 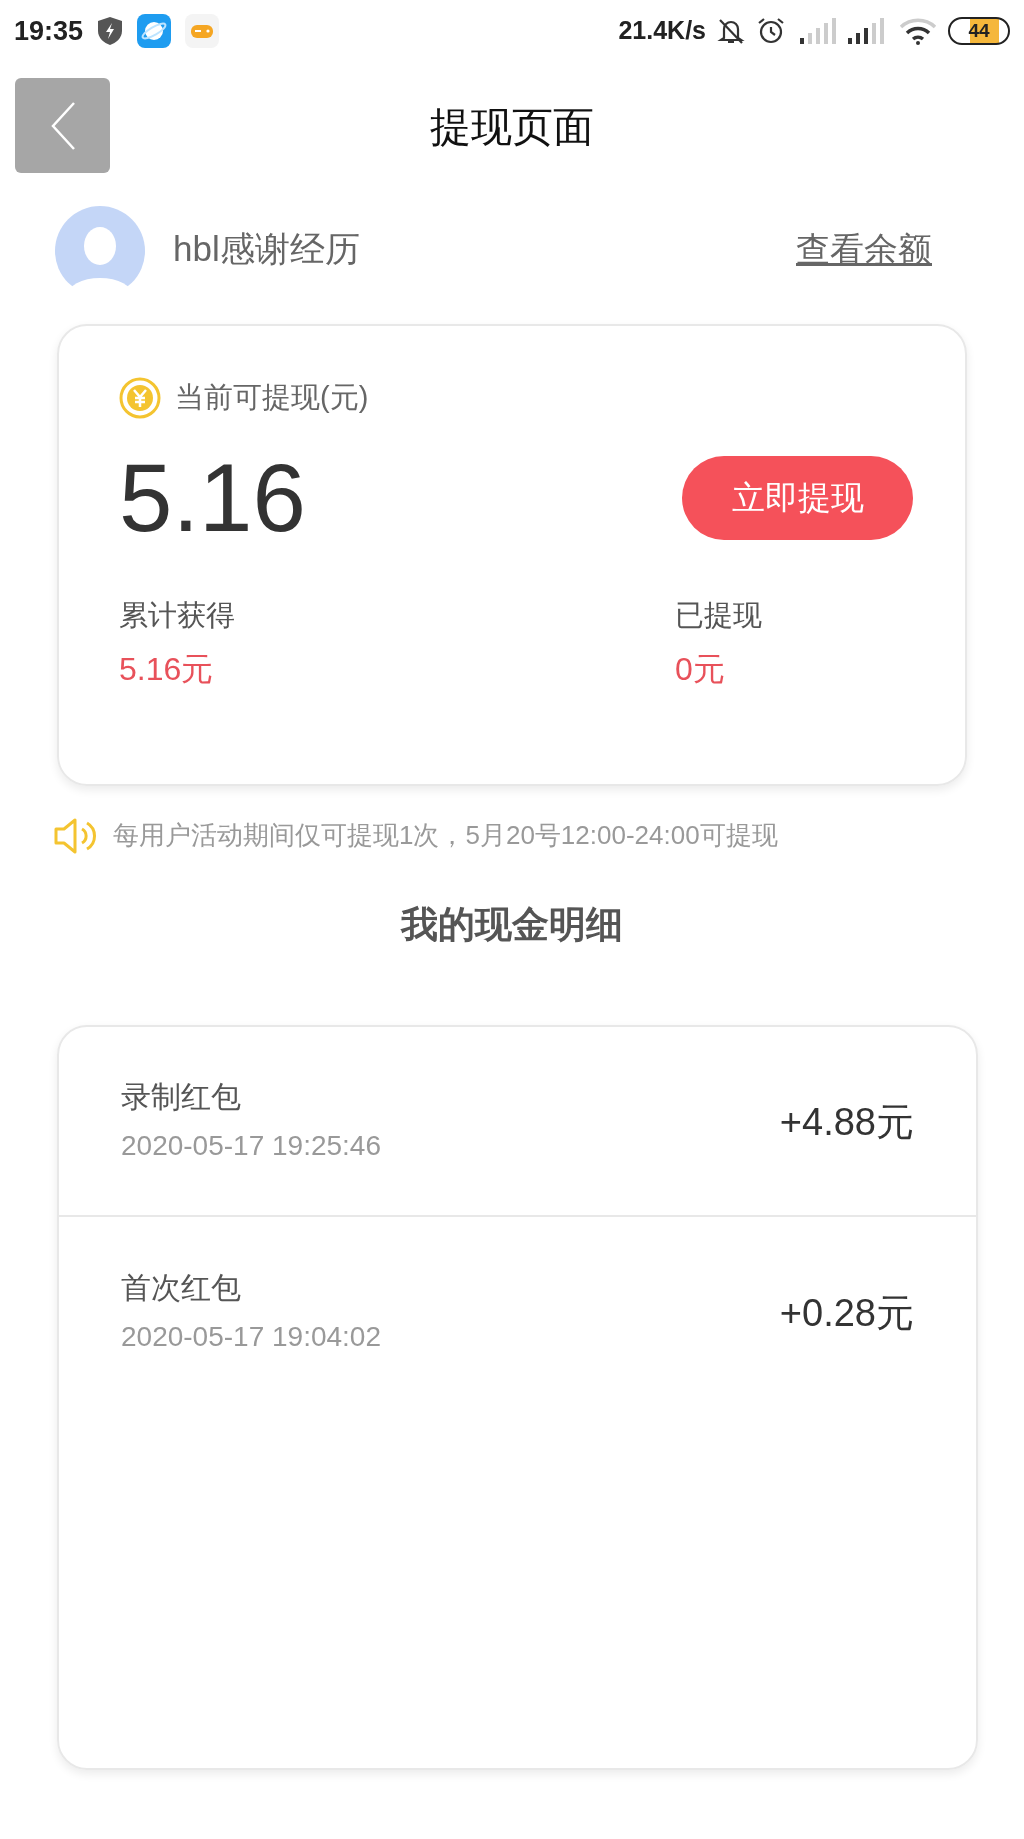 What do you see at coordinates (718, 615) in the screenshot?
I see `stat-label: 已提现` at bounding box center [718, 615].